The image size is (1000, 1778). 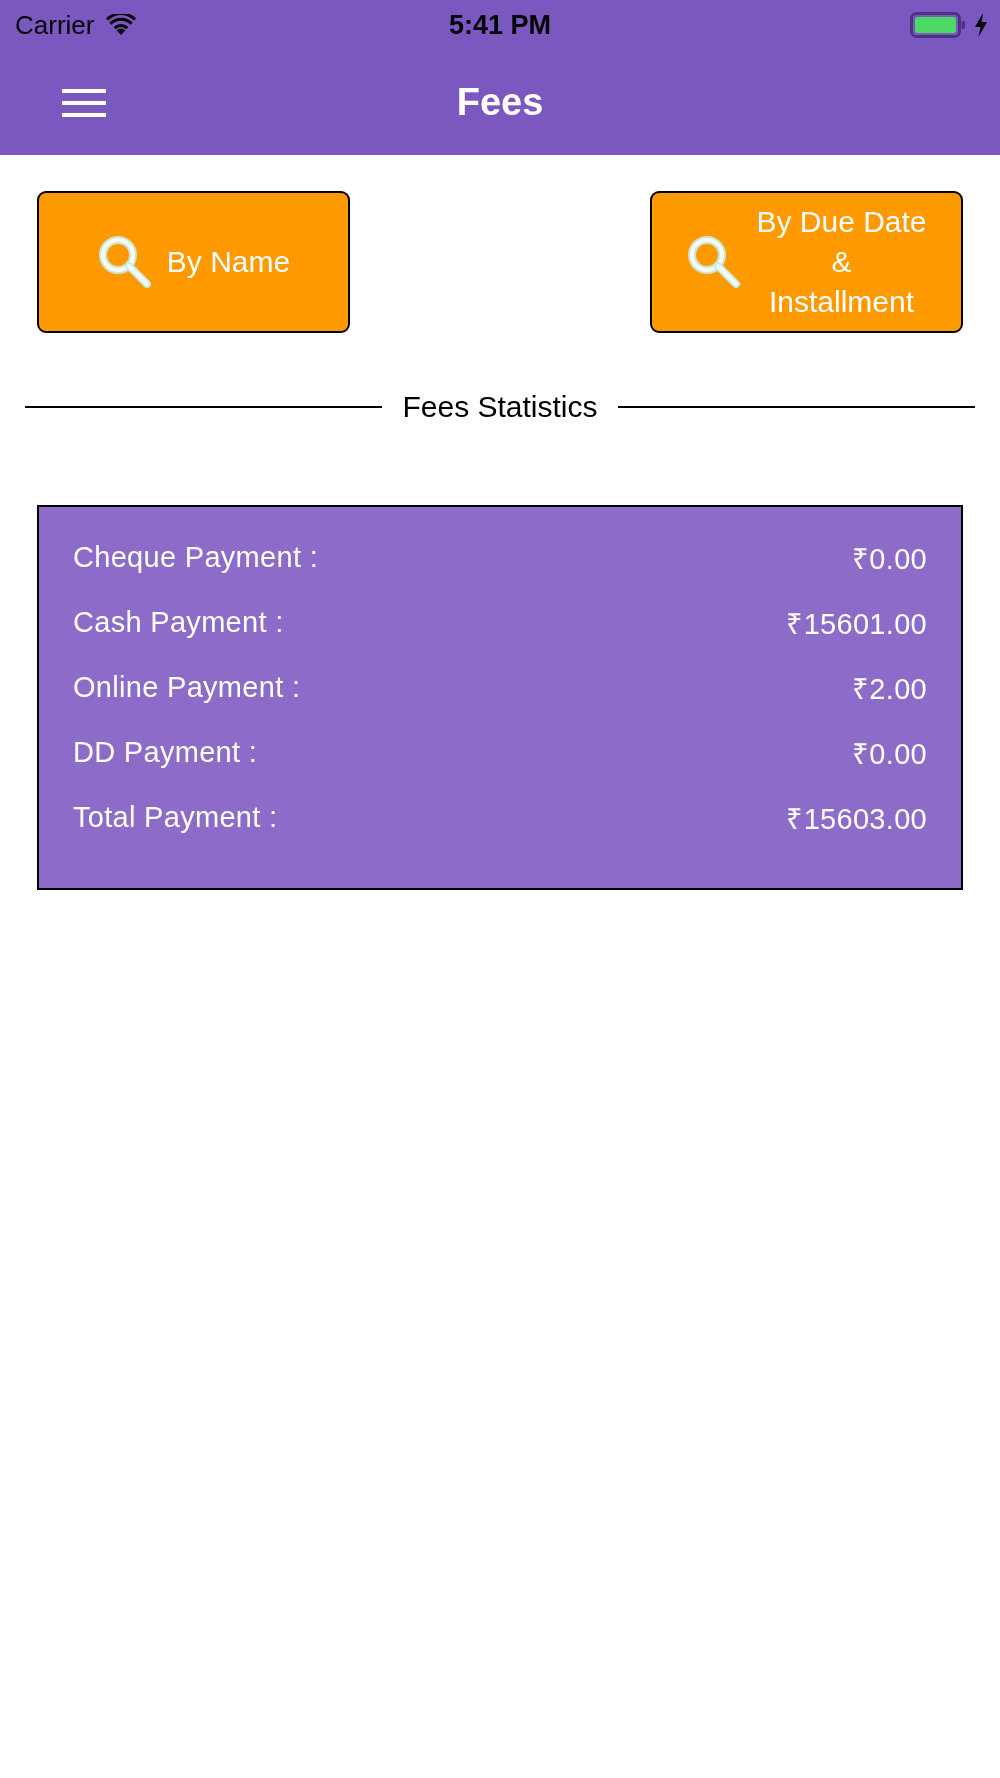 What do you see at coordinates (981, 25) in the screenshot?
I see `charging-bolt-icon` at bounding box center [981, 25].